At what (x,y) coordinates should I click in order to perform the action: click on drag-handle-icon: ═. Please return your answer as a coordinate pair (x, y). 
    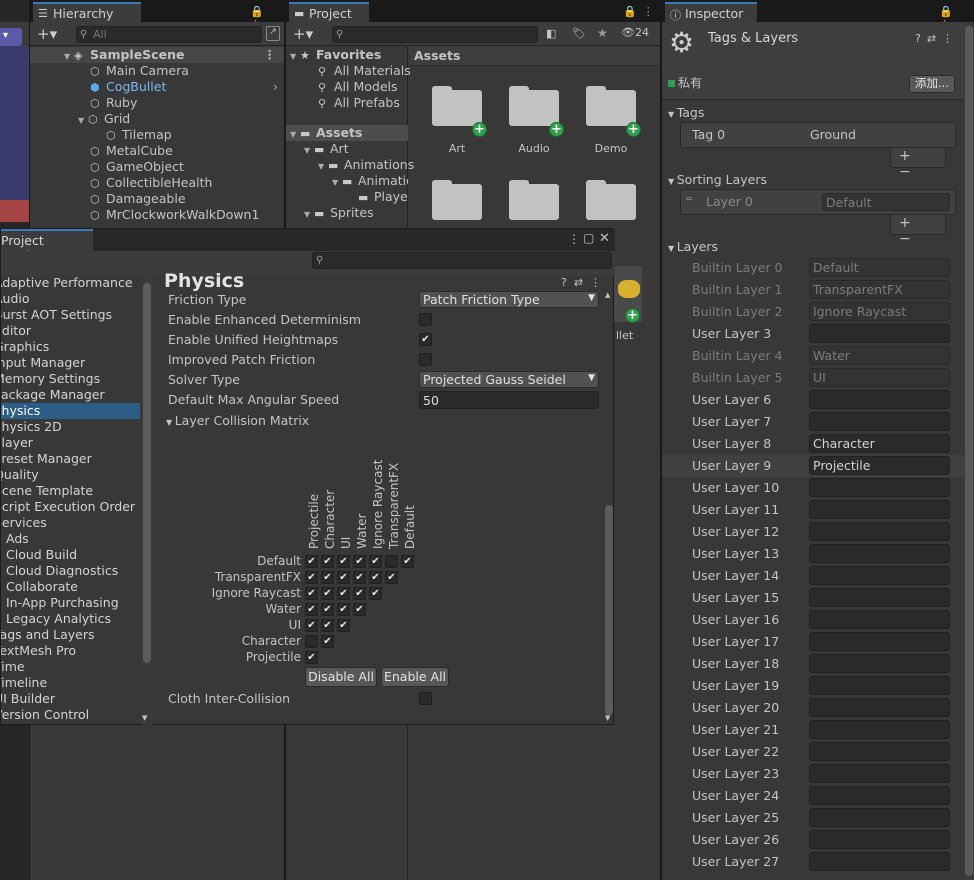
    Looking at the image, I should click on (689, 199).